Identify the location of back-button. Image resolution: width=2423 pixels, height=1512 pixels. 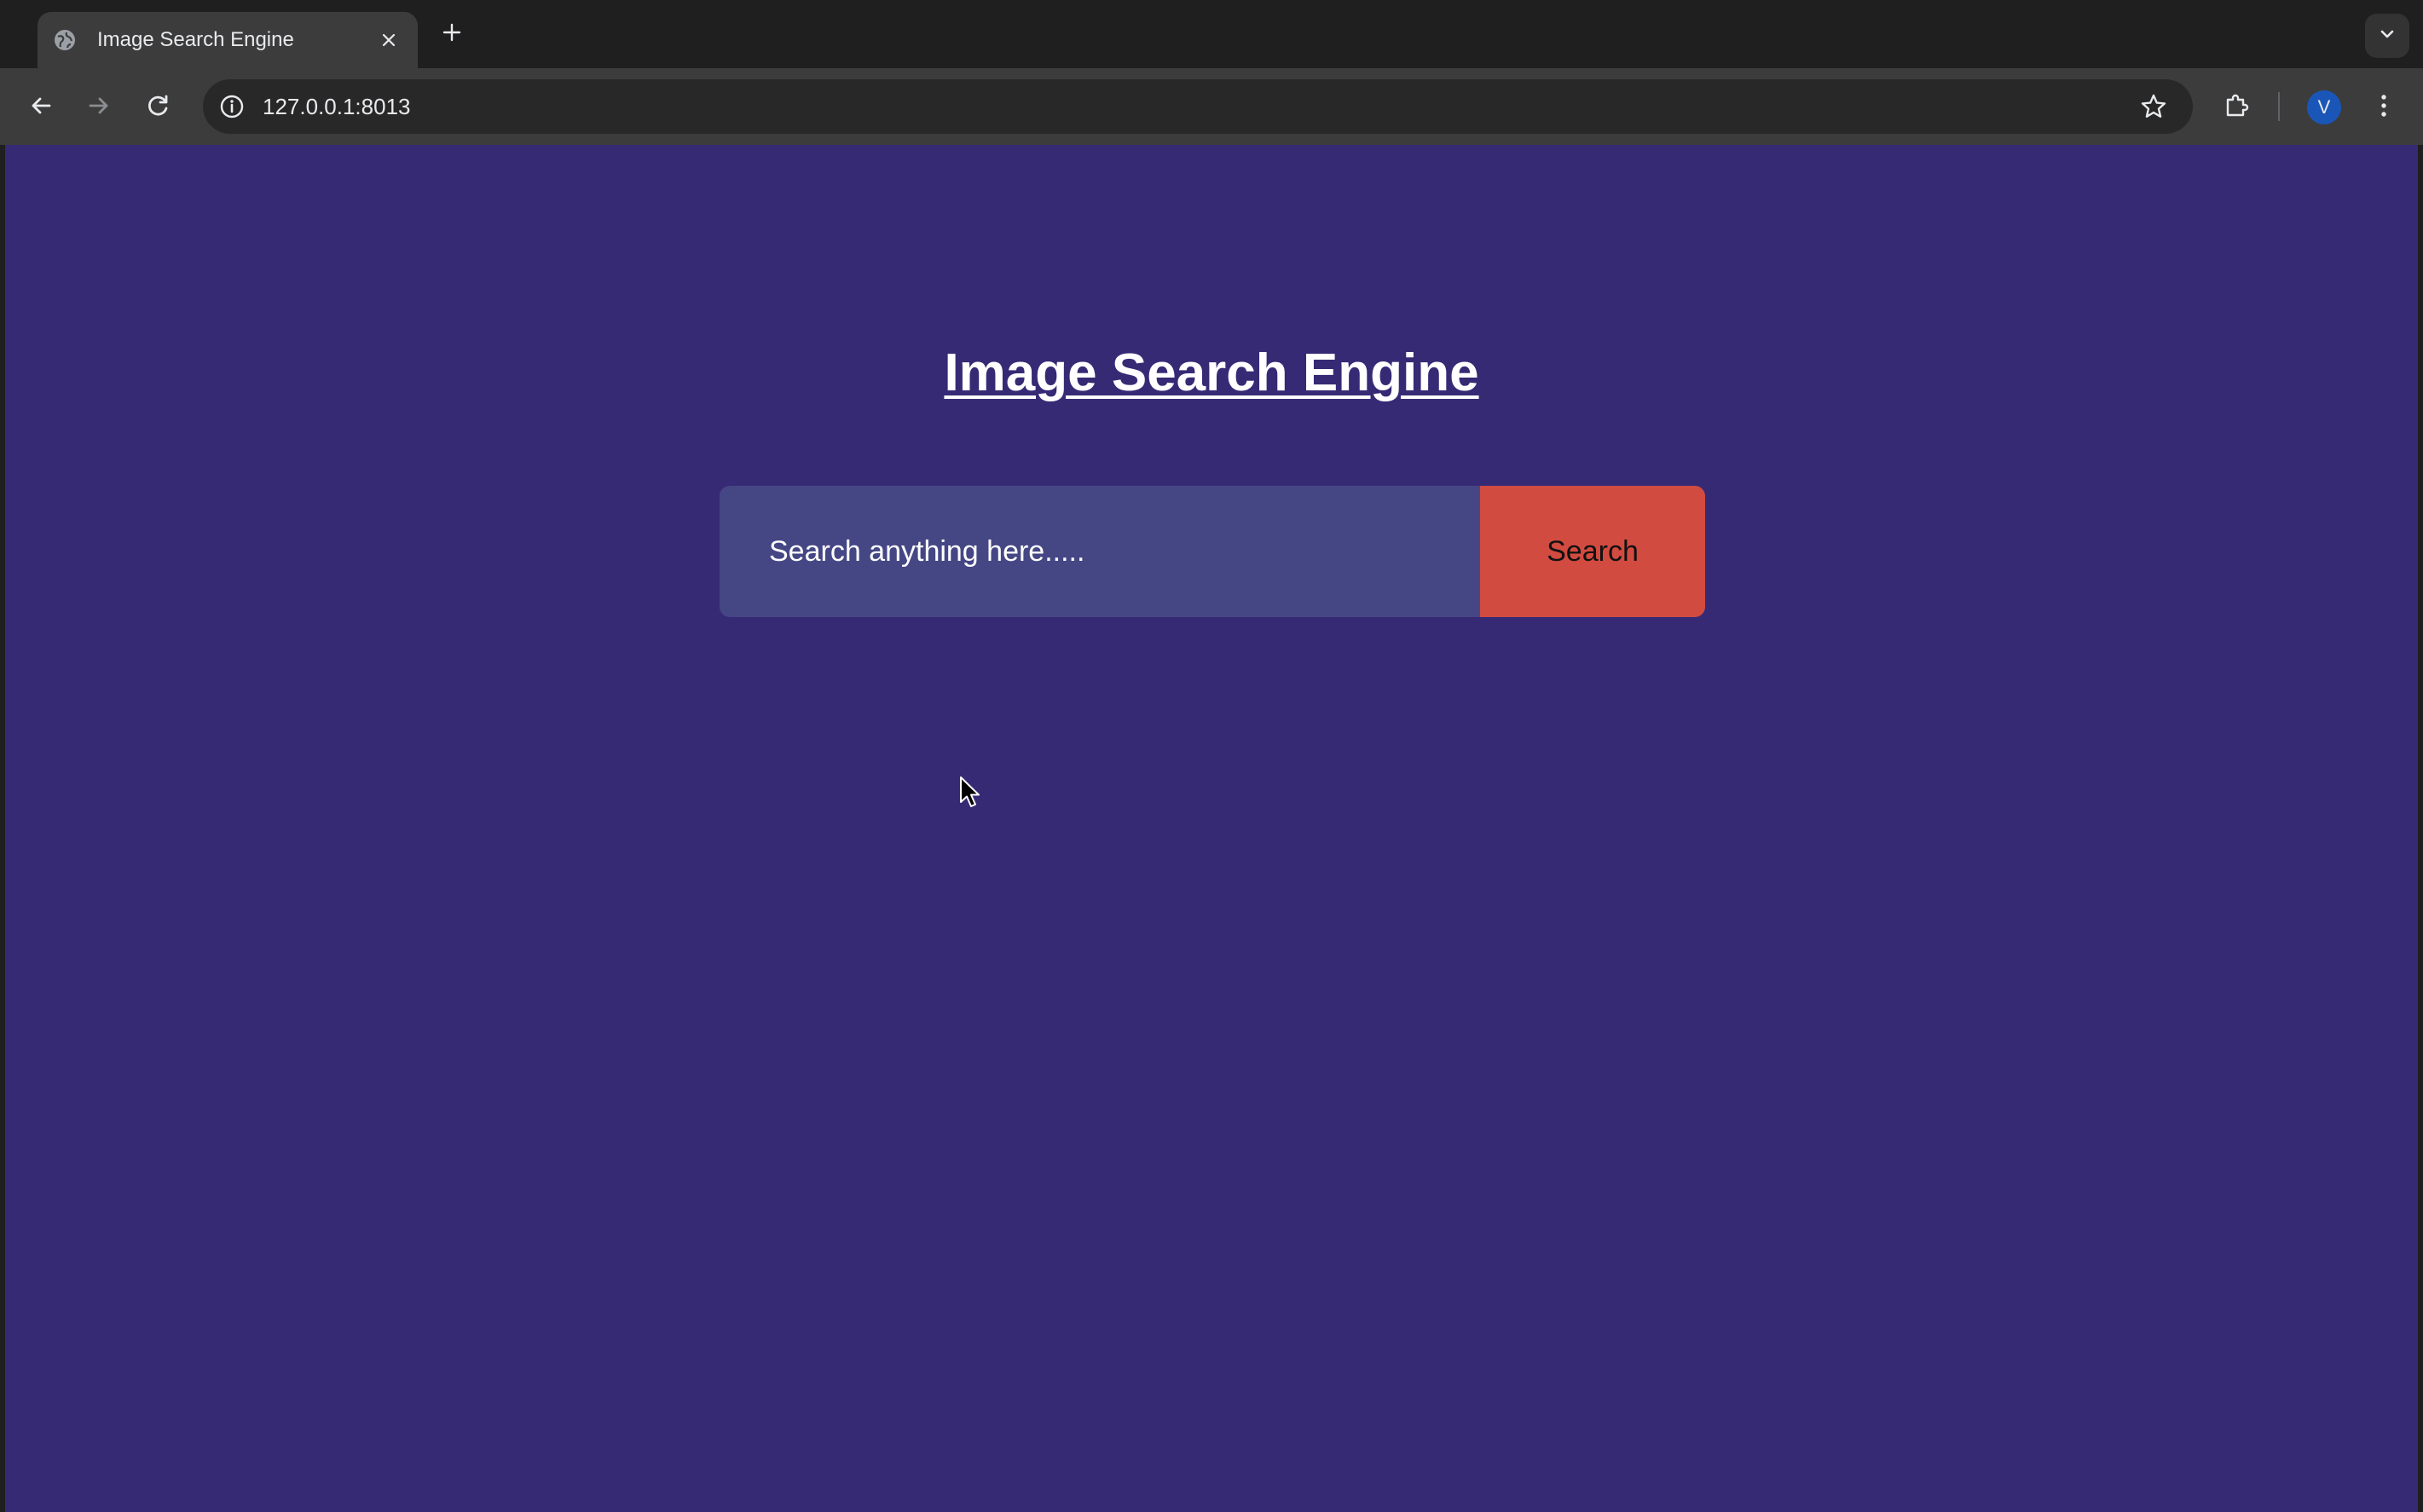
(40, 107).